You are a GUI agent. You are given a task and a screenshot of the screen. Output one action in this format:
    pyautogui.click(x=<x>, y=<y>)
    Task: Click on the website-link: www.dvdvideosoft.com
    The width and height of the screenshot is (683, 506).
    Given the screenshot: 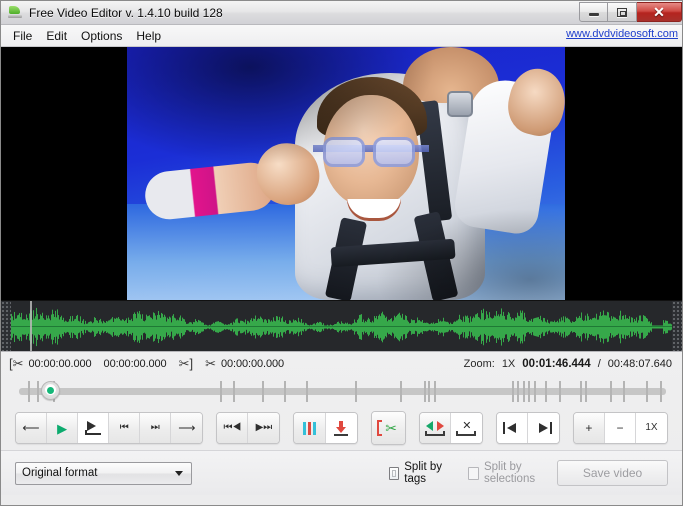 What is the action you would take?
    pyautogui.click(x=622, y=34)
    